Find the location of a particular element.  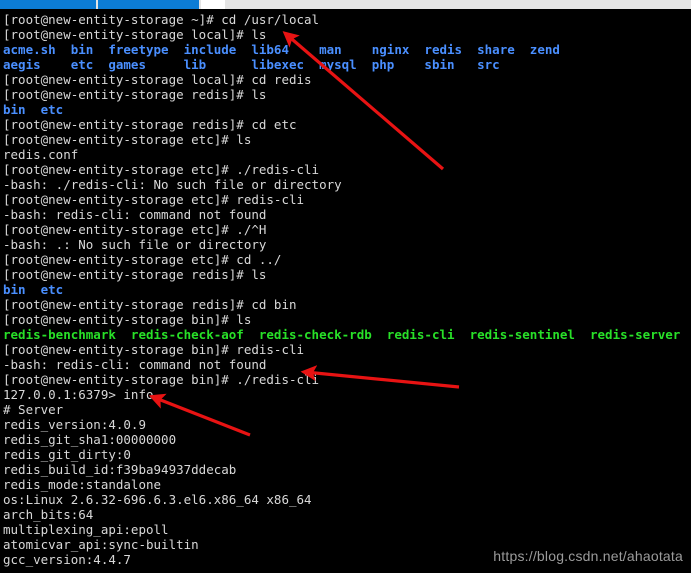

chrome-filler is located at coordinates (458, 4).